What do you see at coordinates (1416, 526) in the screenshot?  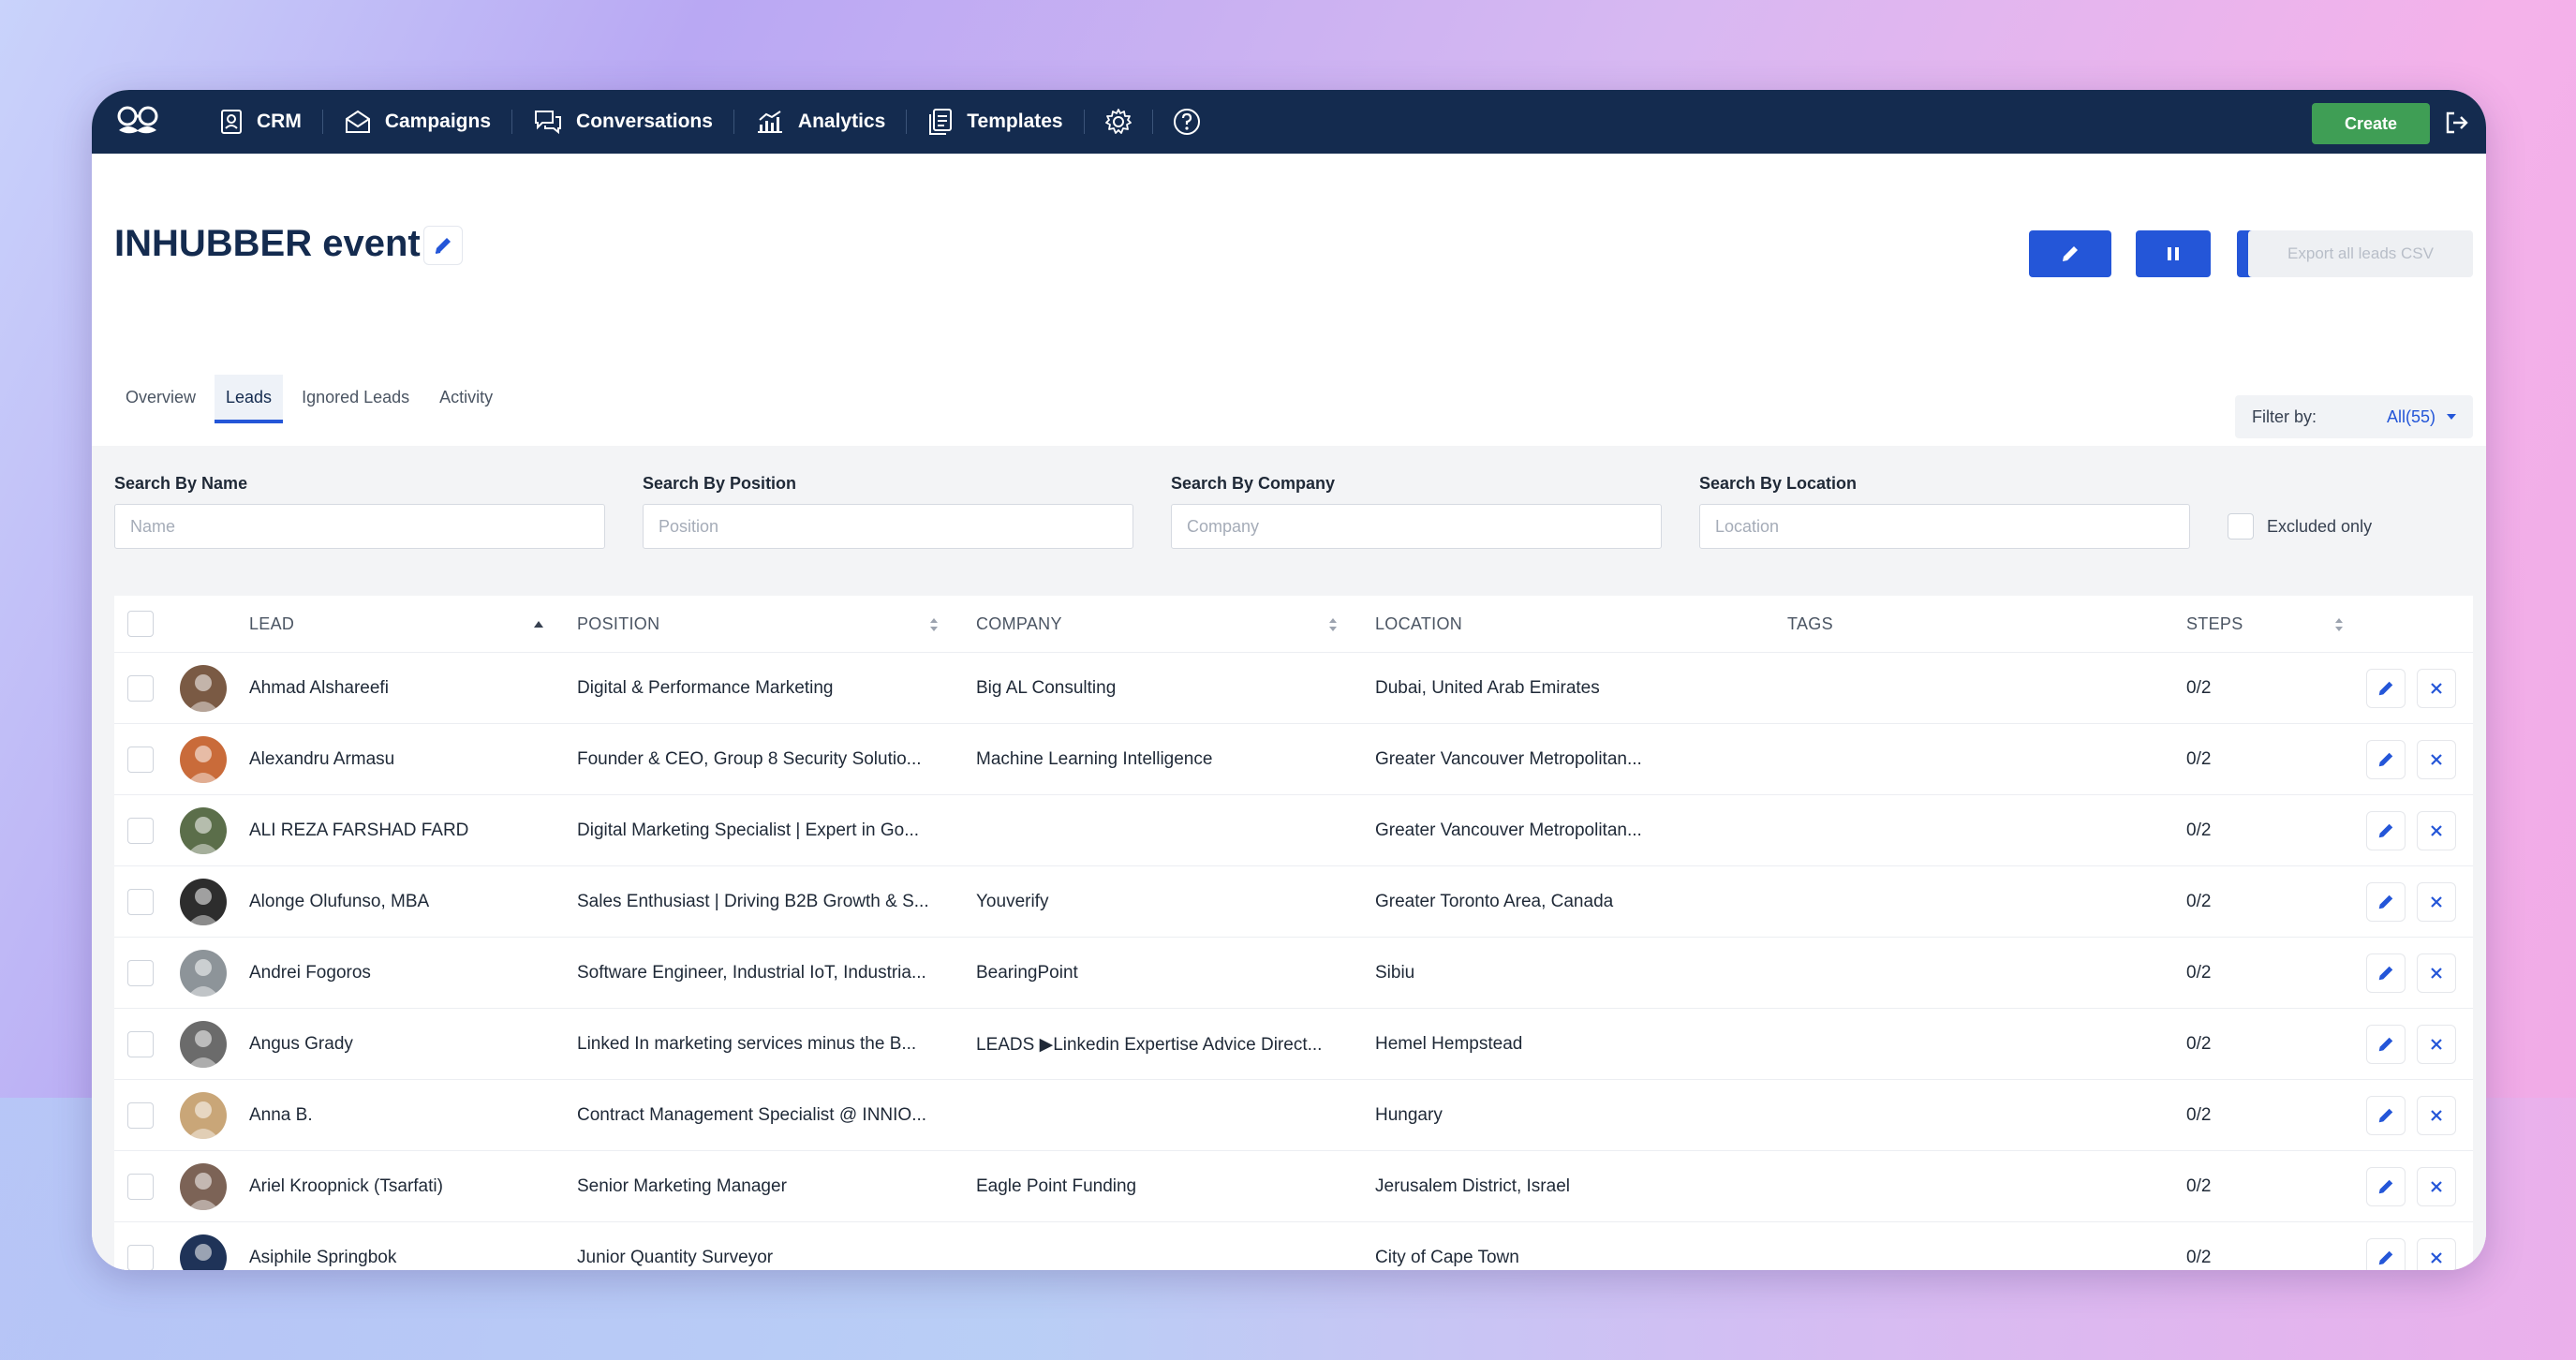 I see `search-company-input` at bounding box center [1416, 526].